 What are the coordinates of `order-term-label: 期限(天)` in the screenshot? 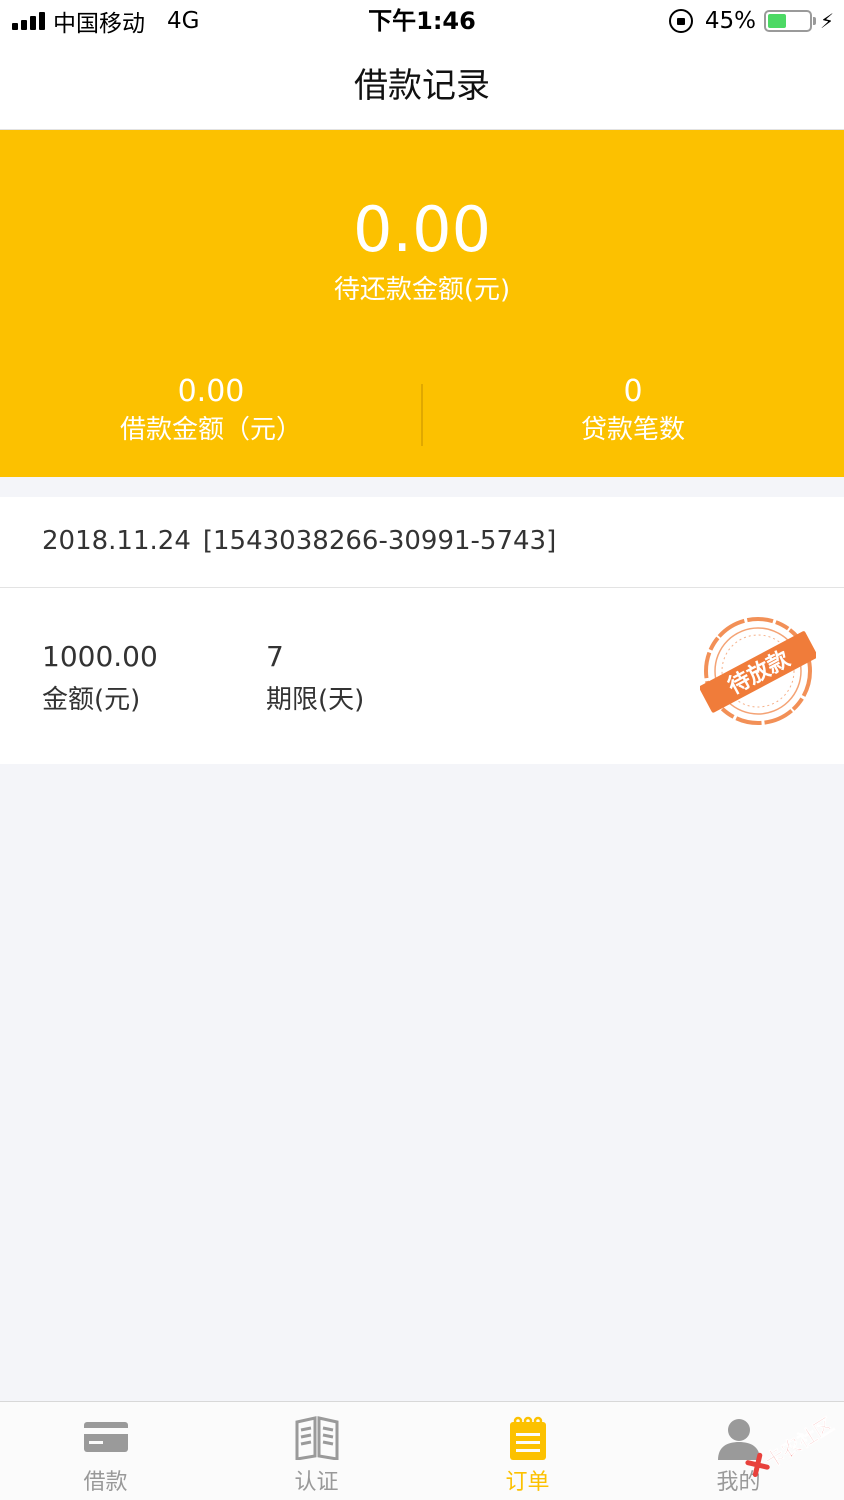 It's located at (315, 700).